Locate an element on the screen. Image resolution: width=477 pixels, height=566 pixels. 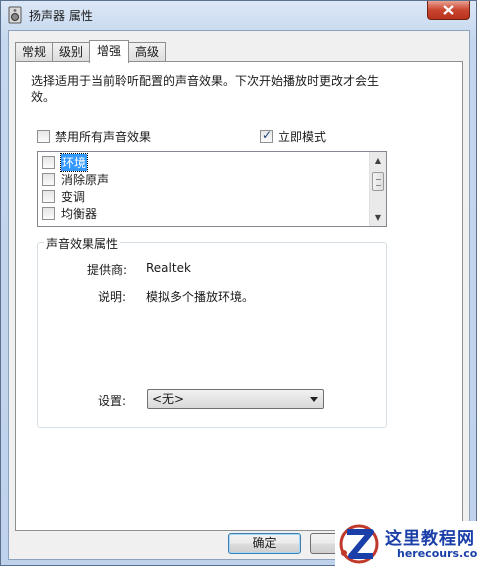
close-icon is located at coordinates (448, 10).